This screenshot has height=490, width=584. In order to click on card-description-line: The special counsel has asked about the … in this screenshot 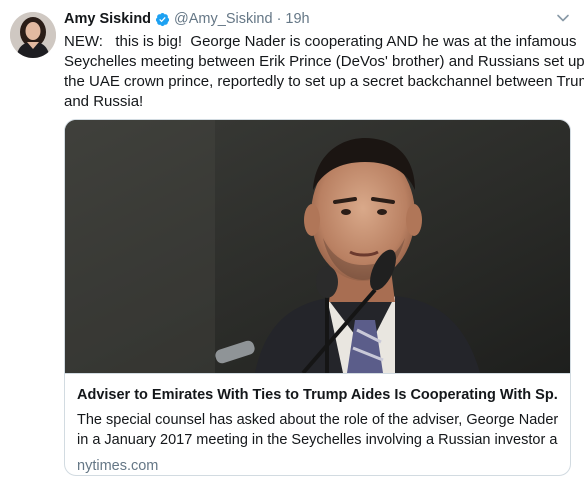, I will do `click(317, 420)`.